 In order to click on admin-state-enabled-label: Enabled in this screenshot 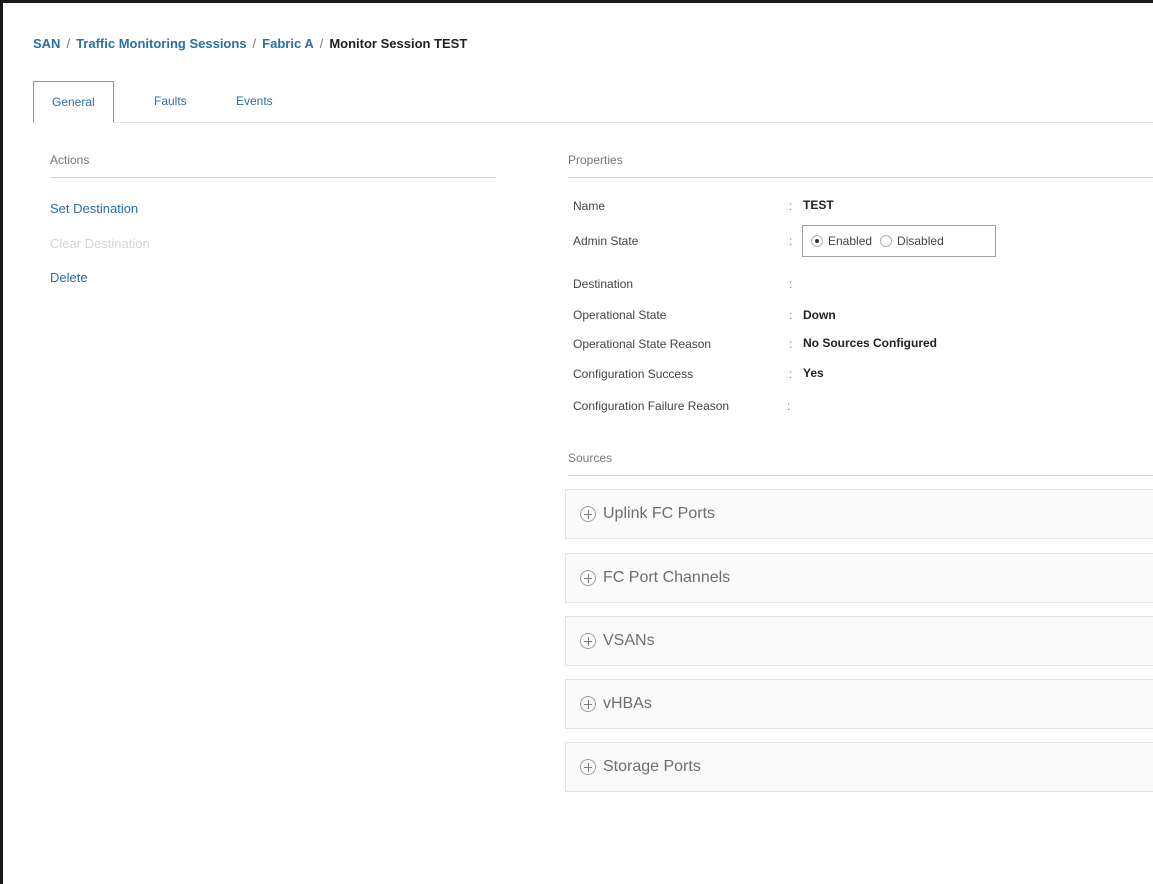, I will do `click(850, 241)`.